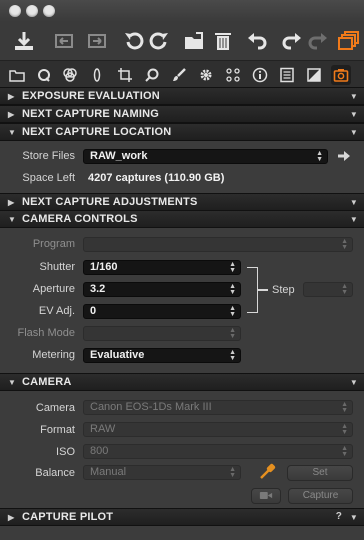 The height and width of the screenshot is (540, 364). What do you see at coordinates (205, 156) in the screenshot?
I see `store-files-select: RAW_work ▲ ▼` at bounding box center [205, 156].